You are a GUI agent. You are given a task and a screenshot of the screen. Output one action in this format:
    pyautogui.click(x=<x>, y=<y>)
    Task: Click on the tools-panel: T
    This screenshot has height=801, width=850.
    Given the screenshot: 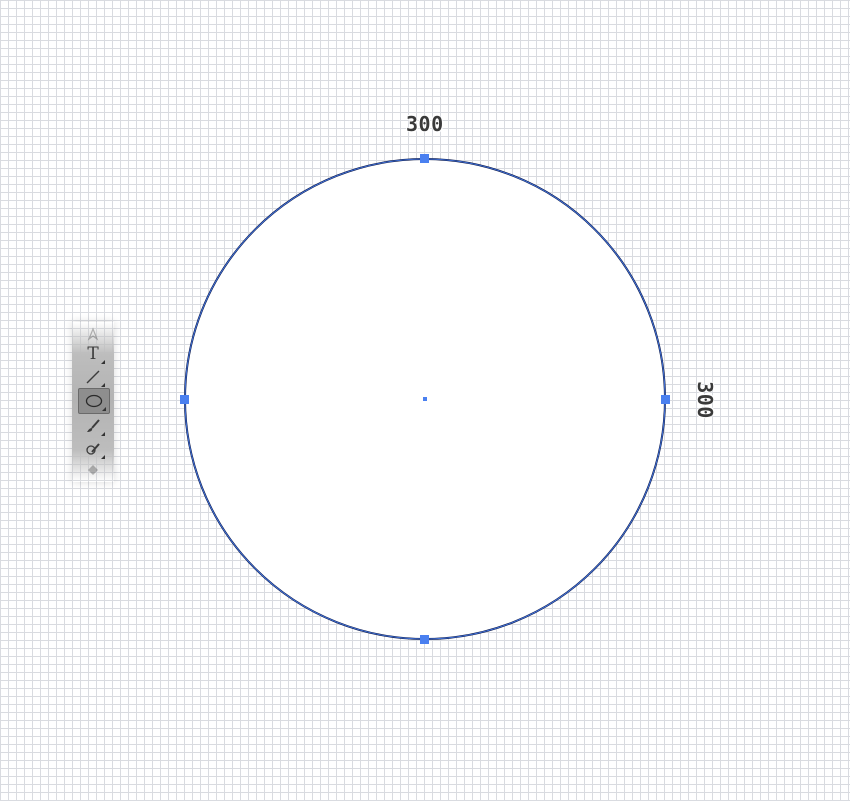 What is the action you would take?
    pyautogui.click(x=93, y=402)
    